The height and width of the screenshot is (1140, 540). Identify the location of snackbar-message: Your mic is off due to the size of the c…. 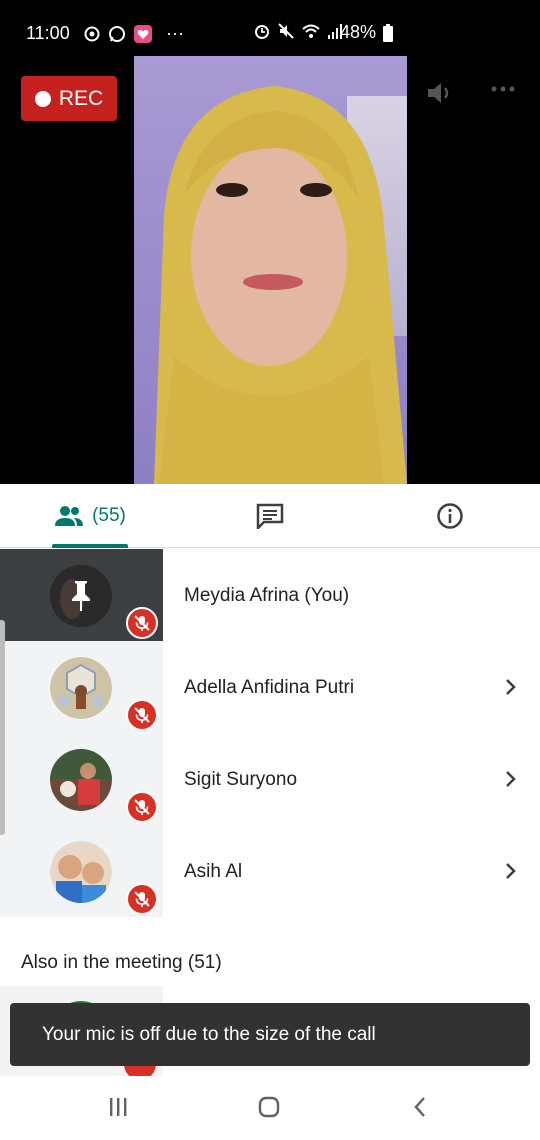
(209, 1034).